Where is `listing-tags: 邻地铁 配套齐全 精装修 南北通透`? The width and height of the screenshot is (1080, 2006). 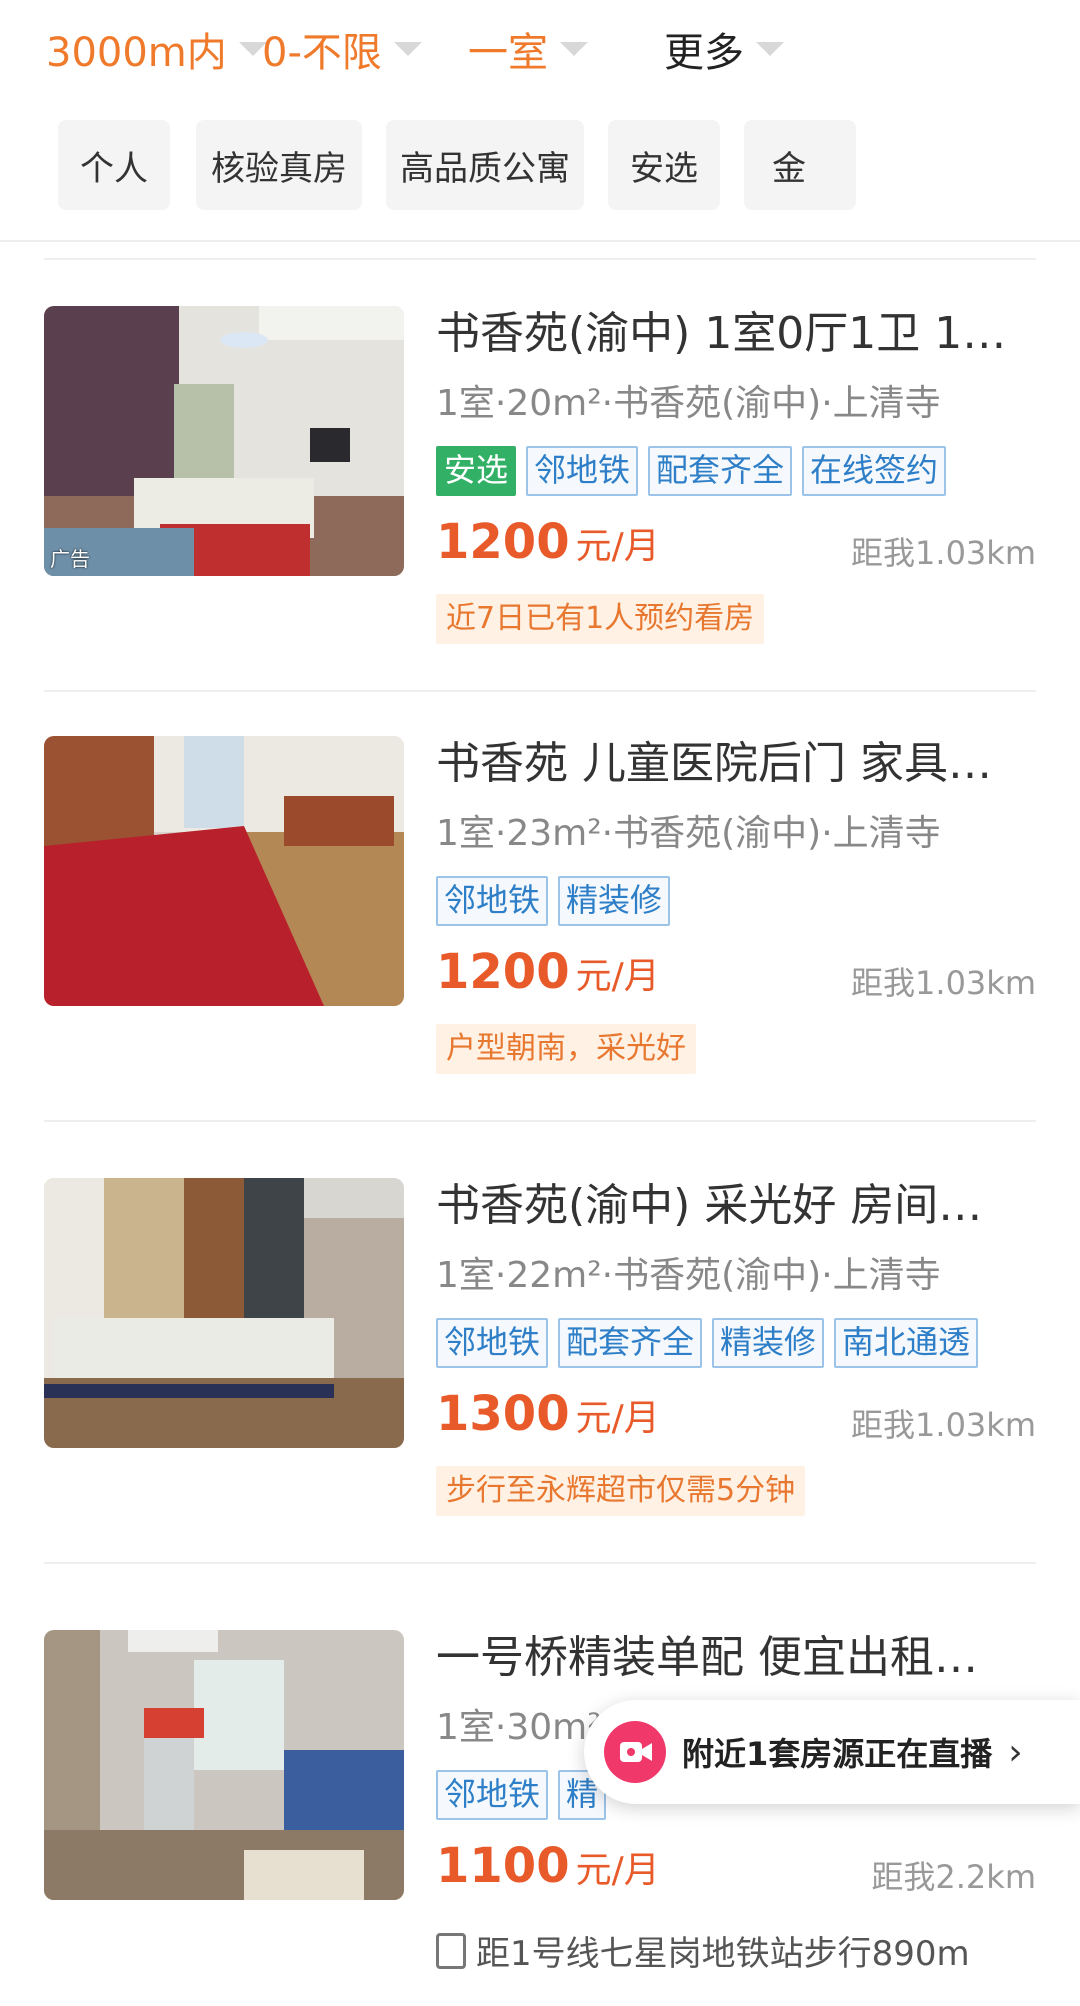 listing-tags: 邻地铁 配套齐全 精装修 南北通透 is located at coordinates (707, 1343).